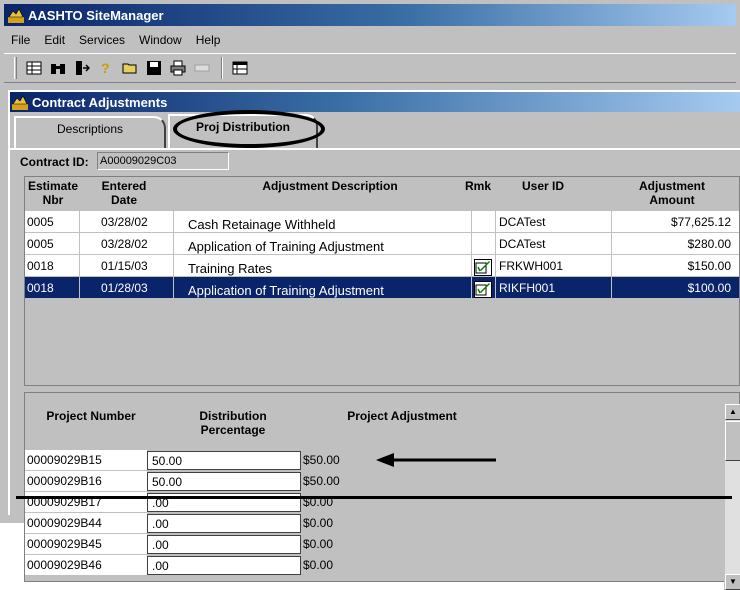 This screenshot has width=740, height=590. What do you see at coordinates (54, 162) in the screenshot?
I see `contract-id-label: Contract ID:` at bounding box center [54, 162].